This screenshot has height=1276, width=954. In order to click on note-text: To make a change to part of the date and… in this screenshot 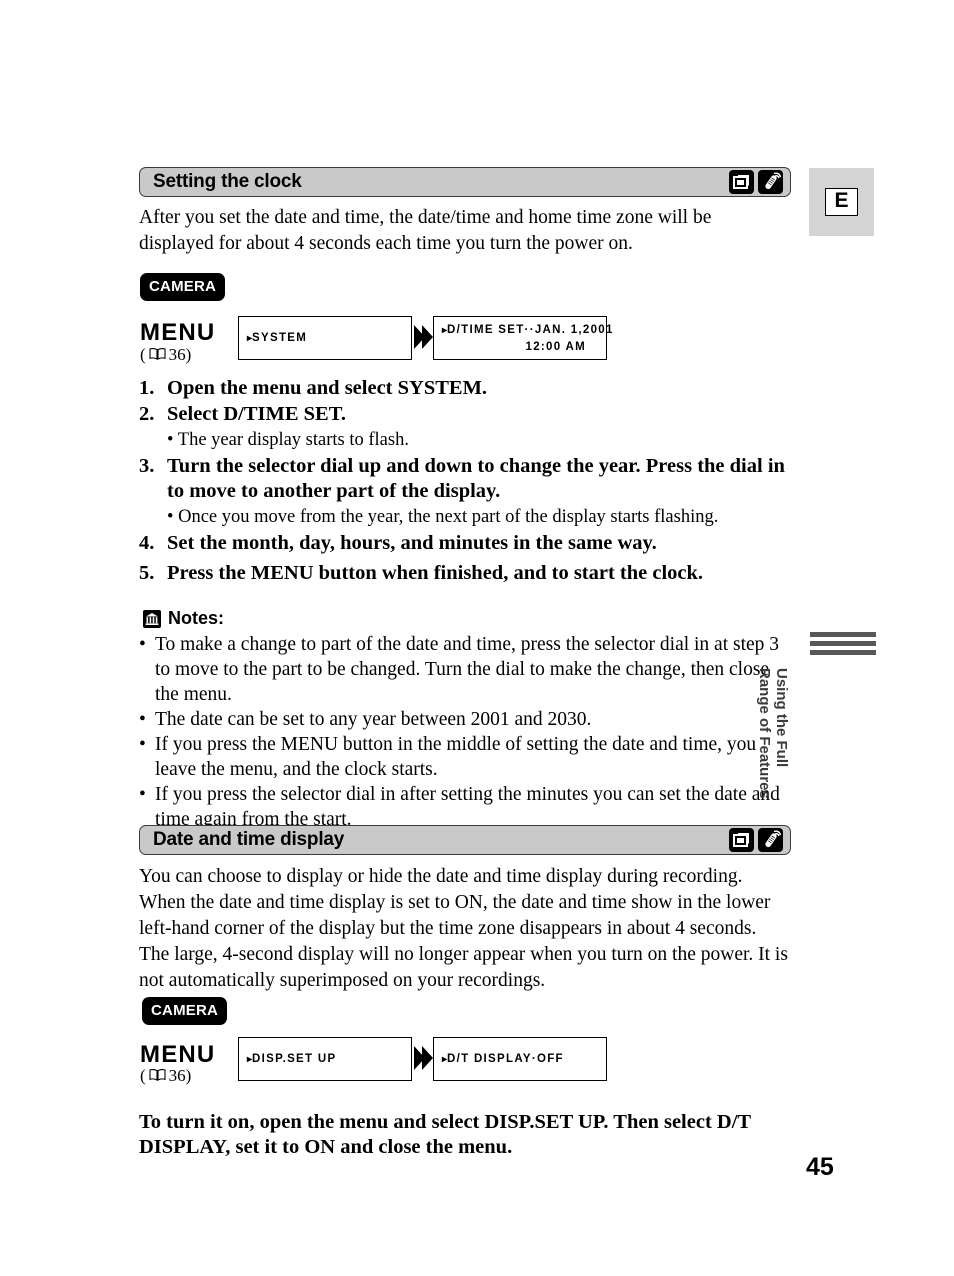, I will do `click(467, 669)`.